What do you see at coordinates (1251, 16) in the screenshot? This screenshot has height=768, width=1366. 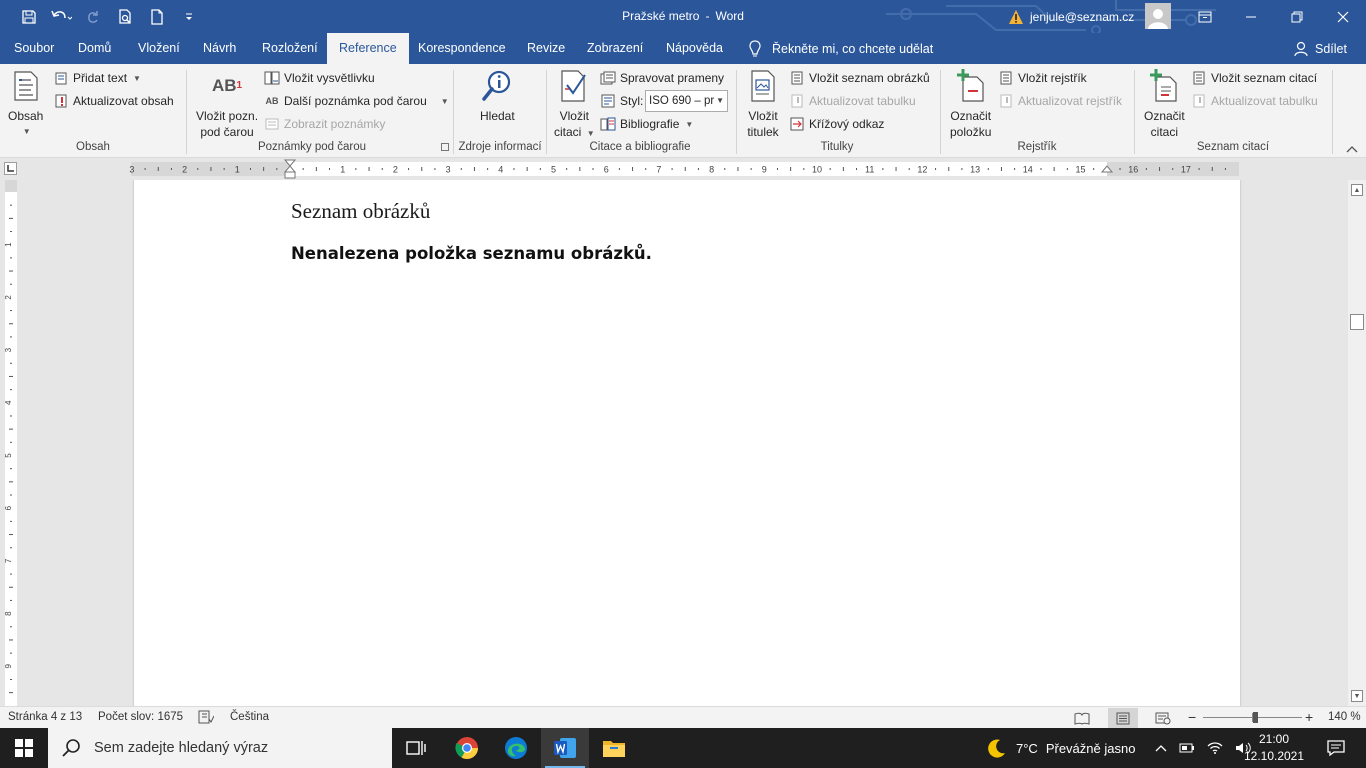 I see `minimize-icon` at bounding box center [1251, 16].